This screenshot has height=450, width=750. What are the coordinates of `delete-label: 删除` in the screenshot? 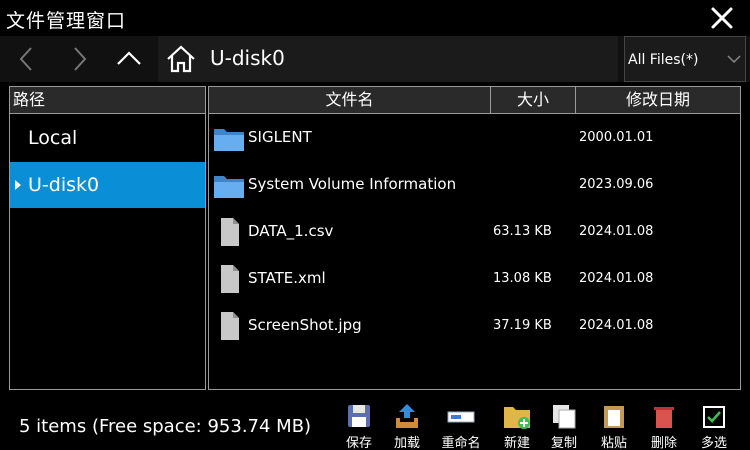 It's located at (663, 443).